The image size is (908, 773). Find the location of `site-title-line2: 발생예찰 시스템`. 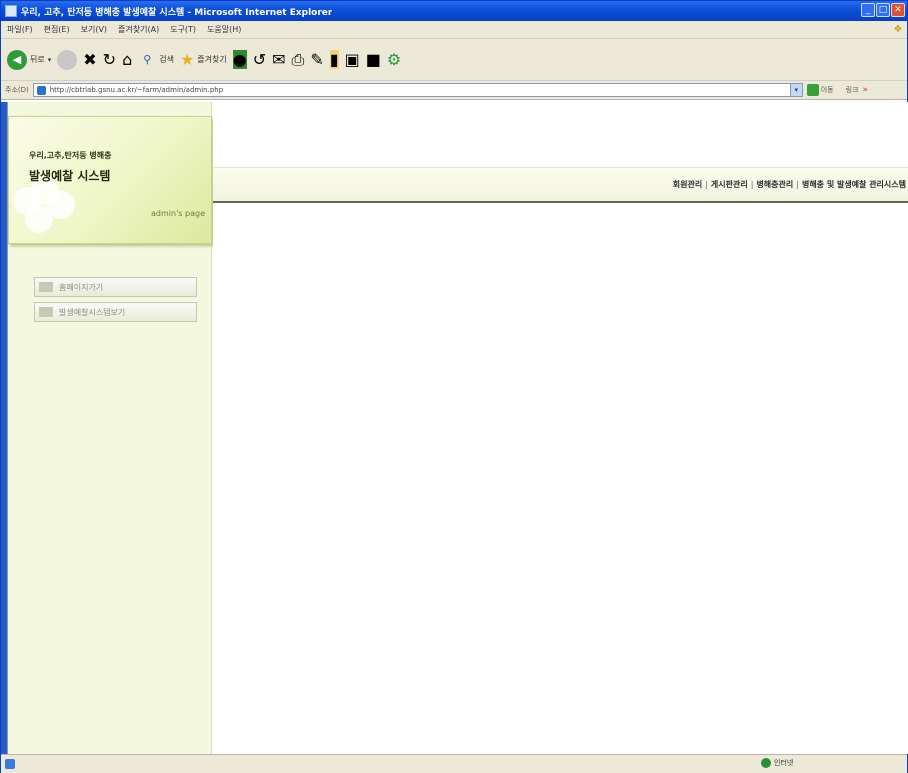

site-title-line2: 발생예찰 시스템 is located at coordinates (70, 176).